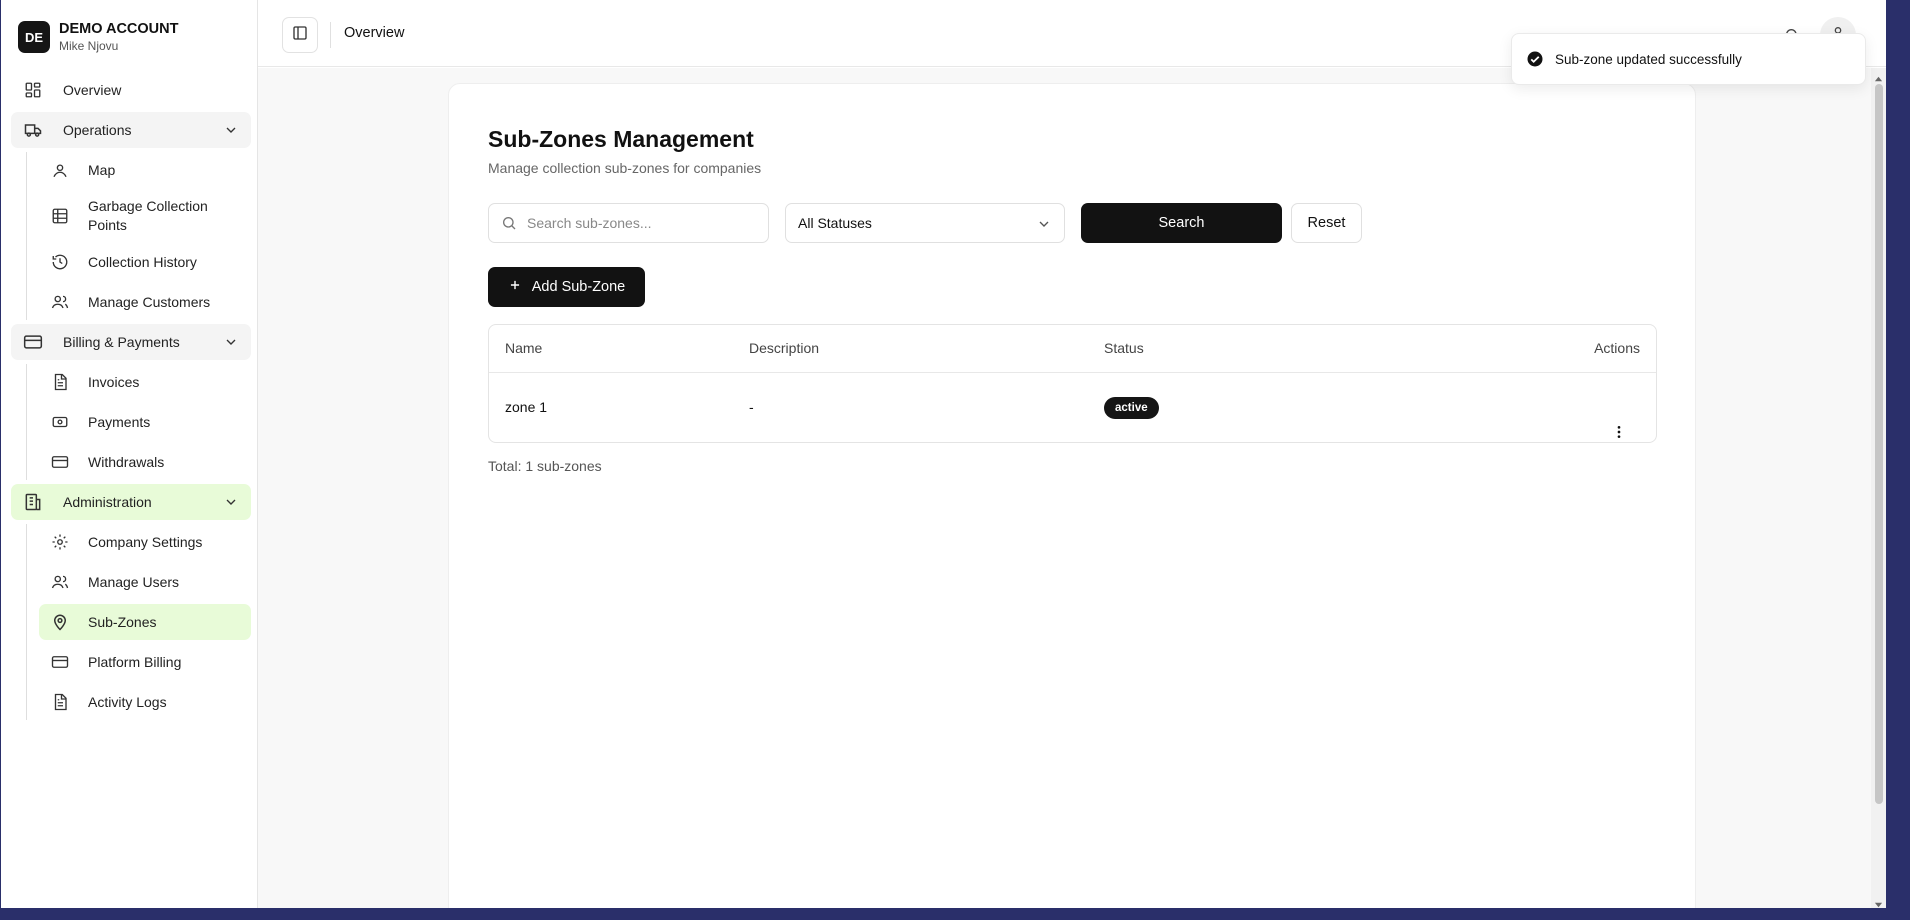  I want to click on add-sub-zone-button: Add Sub-Zone, so click(566, 287).